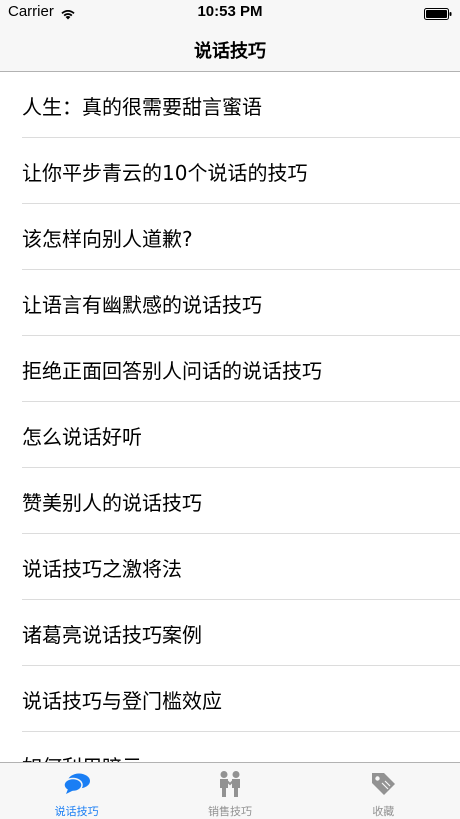 This screenshot has width=460, height=819. I want to click on speech-bubbles-icon, so click(77, 784).